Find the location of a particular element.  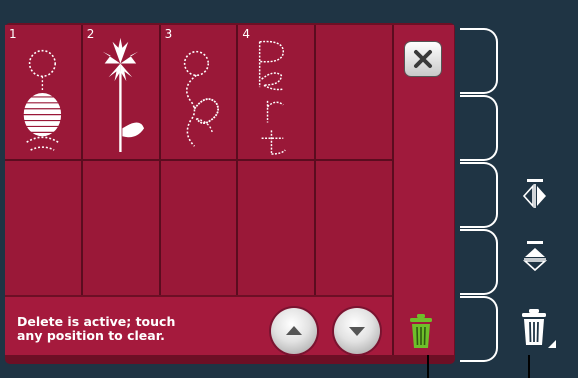

grid-cell-1: 1 is located at coordinates (43, 92).